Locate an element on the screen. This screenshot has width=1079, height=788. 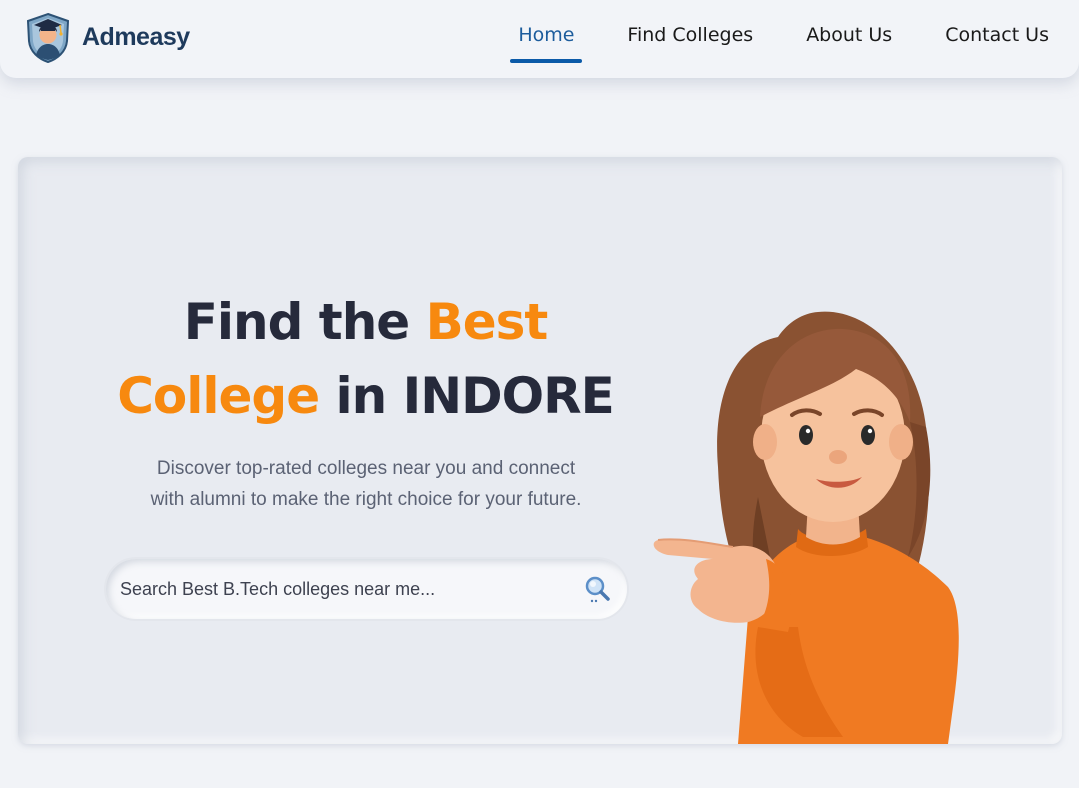
hero-headline: Find the Best College in INDORE is located at coordinates (365, 359).